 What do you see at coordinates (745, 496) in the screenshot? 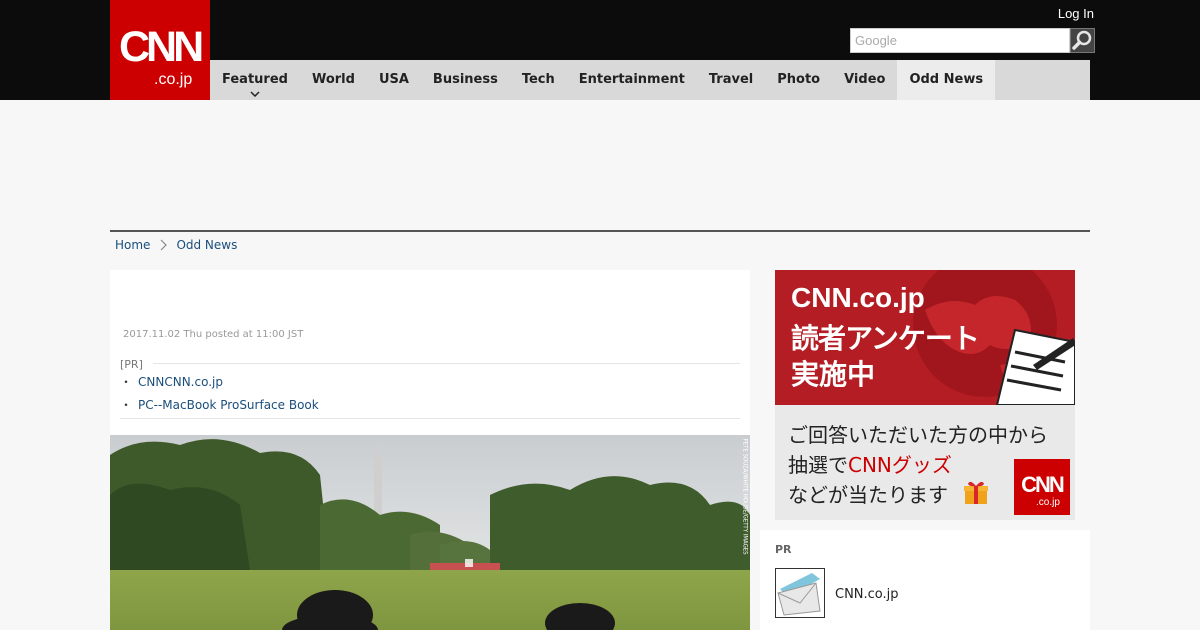
I see `photo-credit-text: PETE SOUZA/WHITE HOUSE/GETTY IMAGES` at bounding box center [745, 496].